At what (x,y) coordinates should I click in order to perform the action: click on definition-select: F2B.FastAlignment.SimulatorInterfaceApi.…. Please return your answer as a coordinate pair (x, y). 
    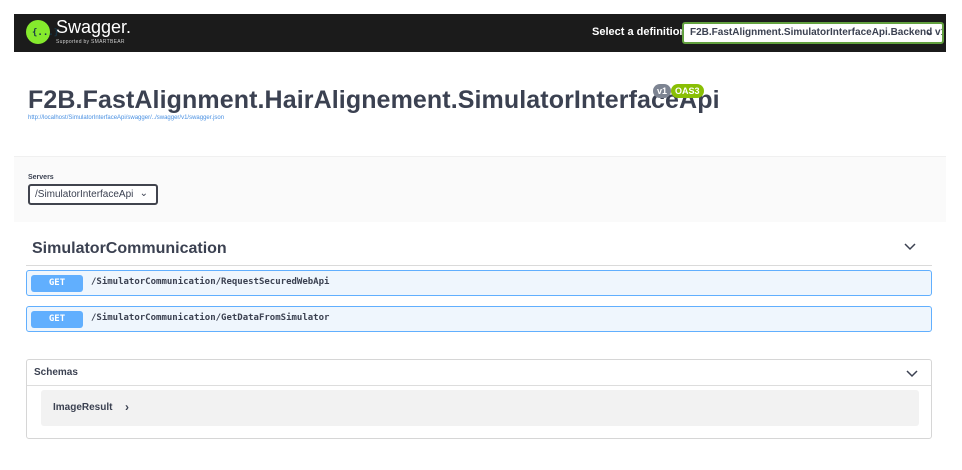
    Looking at the image, I should click on (813, 33).